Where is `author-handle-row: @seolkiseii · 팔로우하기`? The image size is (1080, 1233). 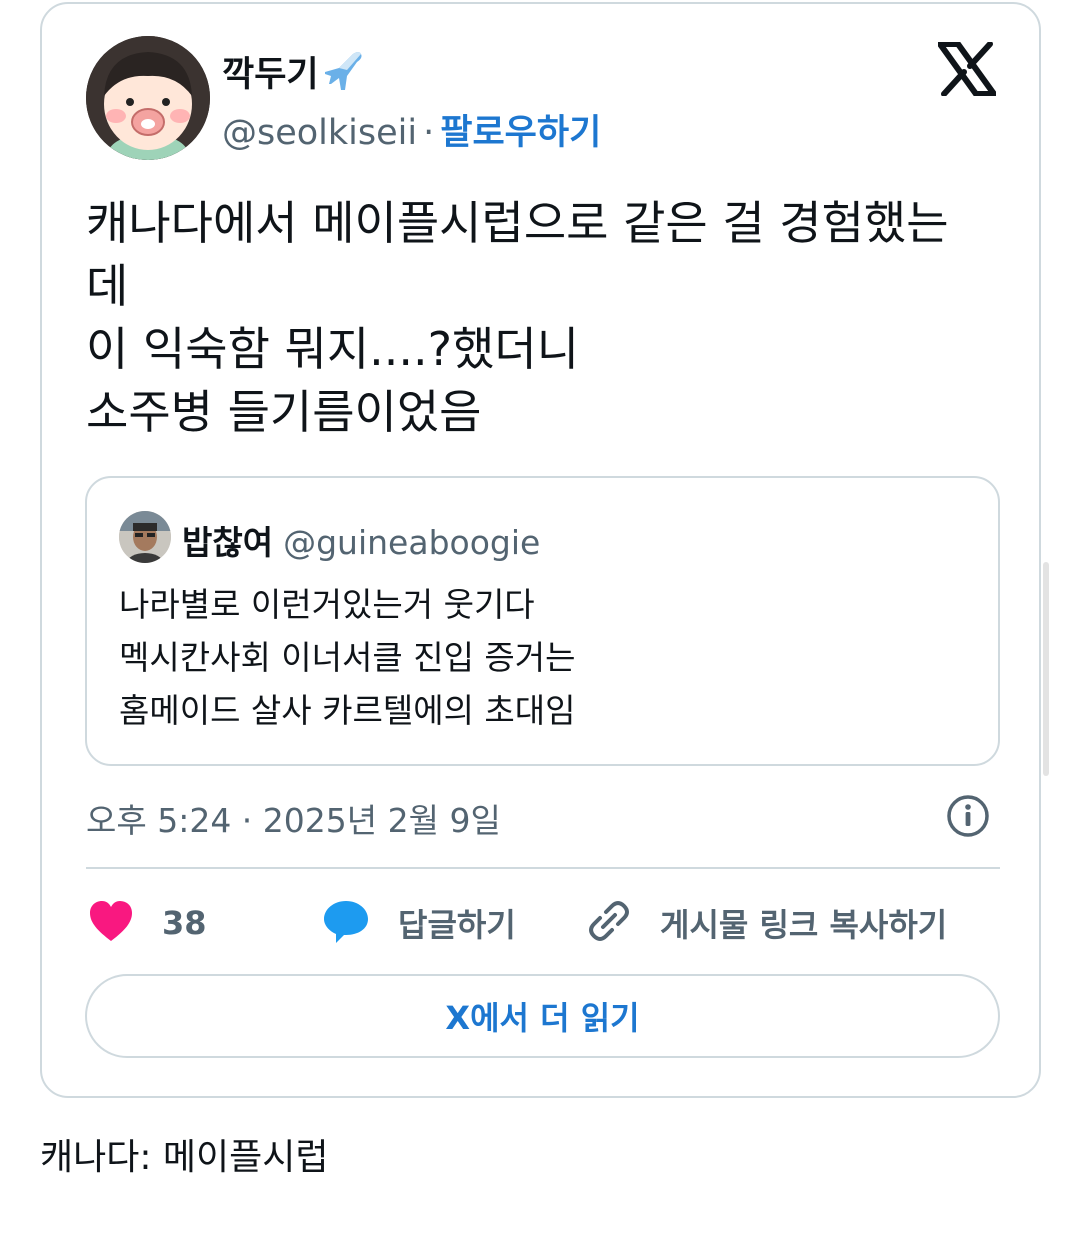 author-handle-row: @seolkiseii · 팔로우하기 is located at coordinates (411, 129).